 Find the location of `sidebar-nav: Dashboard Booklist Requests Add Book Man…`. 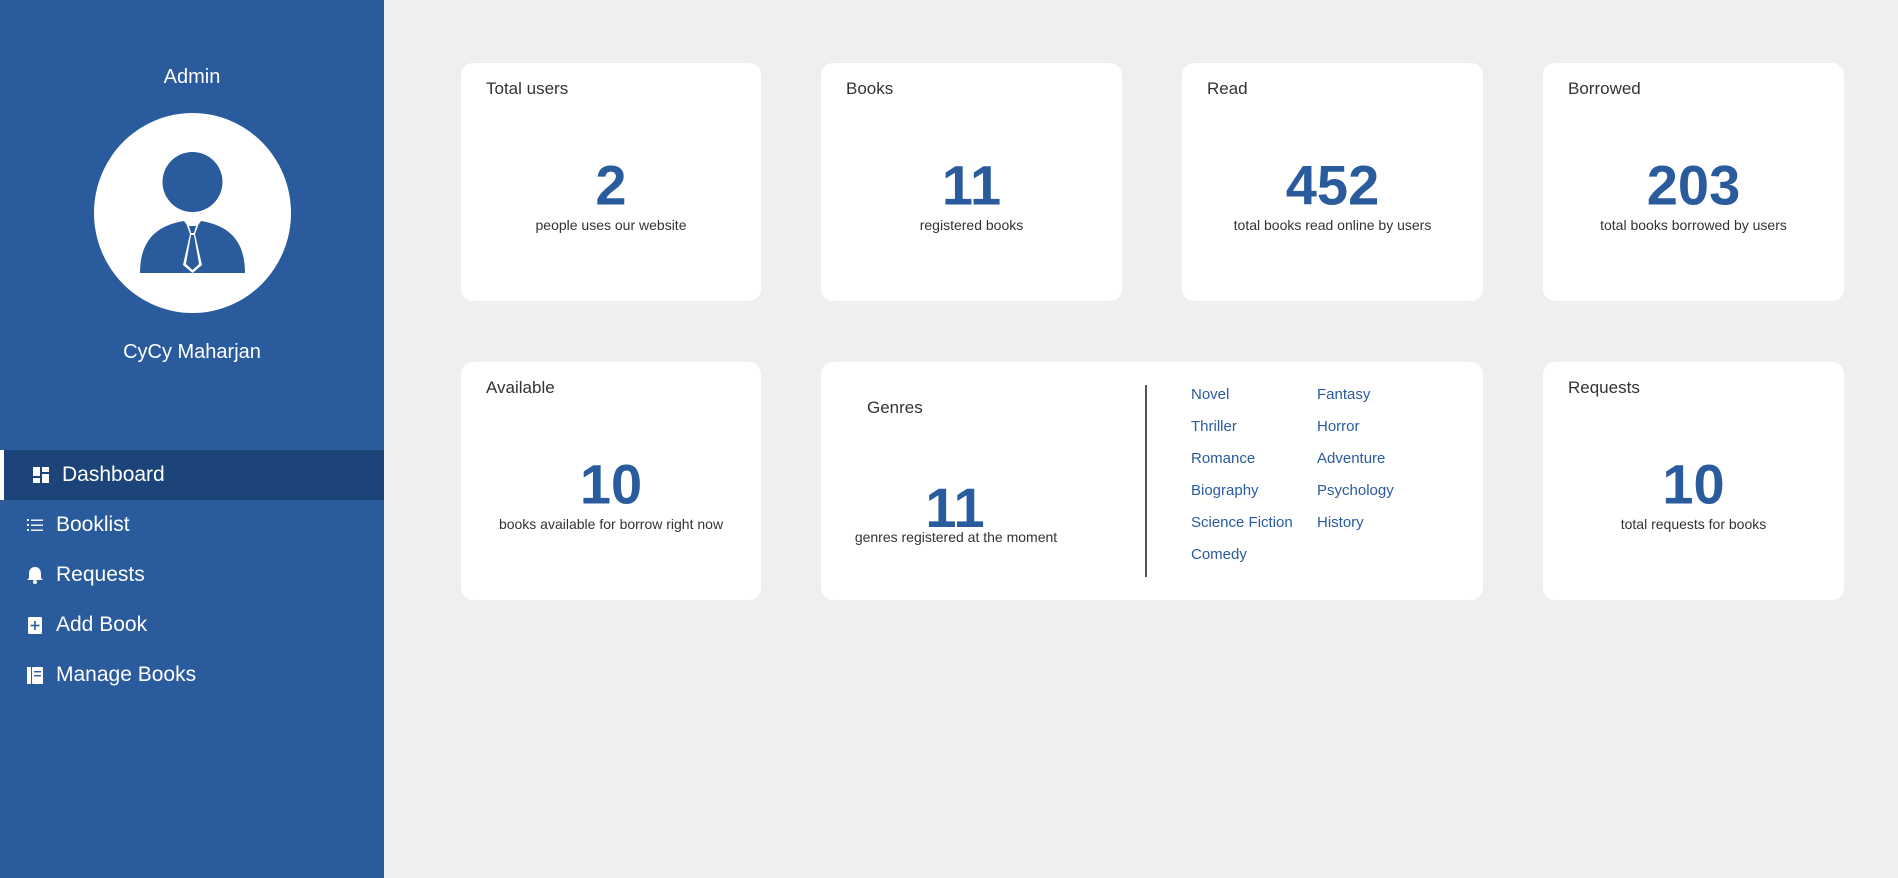

sidebar-nav: Dashboard Booklist Requests Add Book Man… is located at coordinates (192, 575).